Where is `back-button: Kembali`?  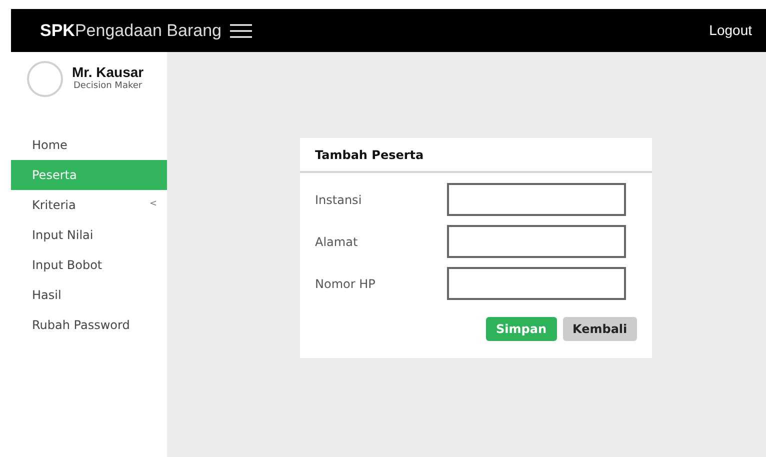
back-button: Kembali is located at coordinates (600, 329).